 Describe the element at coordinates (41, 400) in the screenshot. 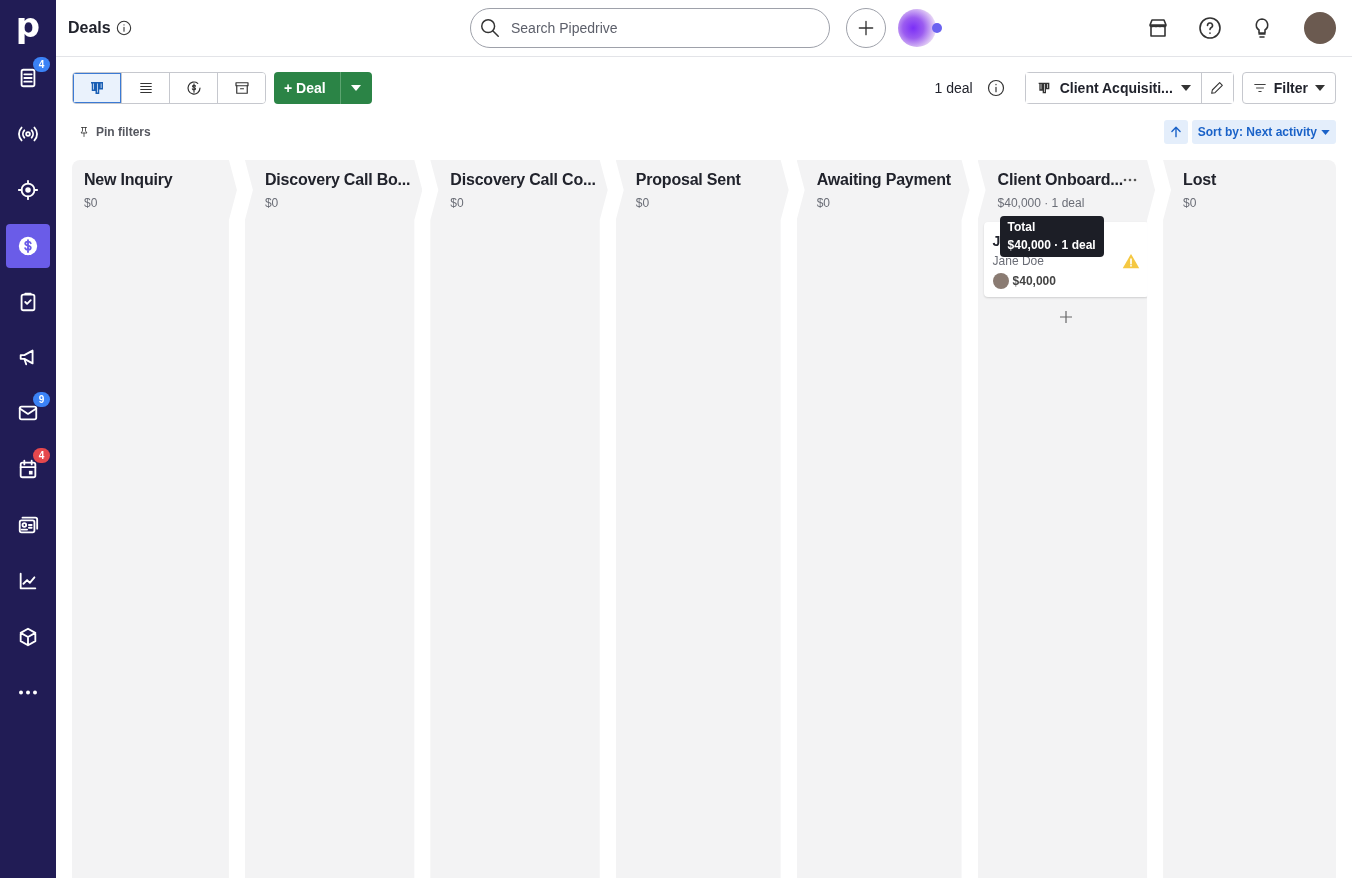

I see `count-badge: 9` at that location.